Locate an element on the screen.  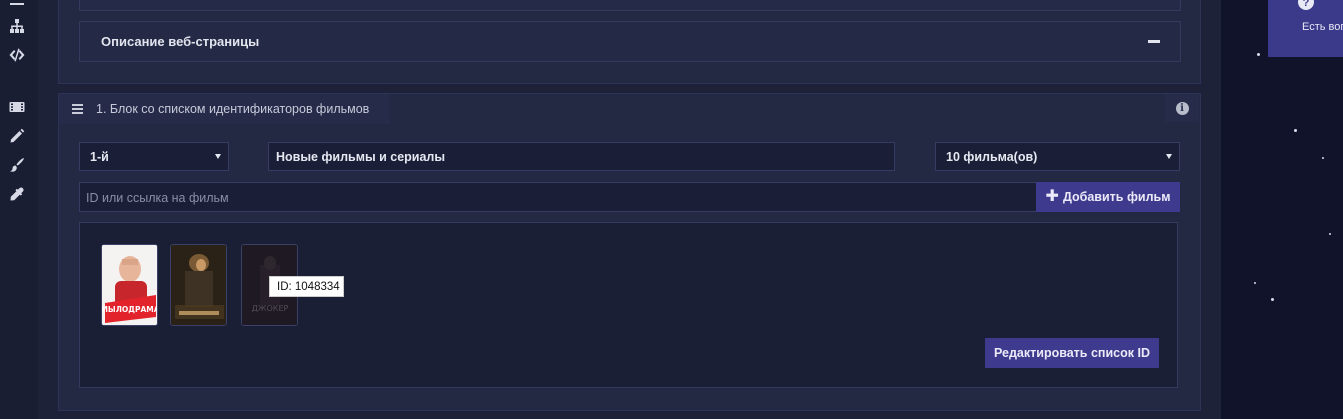
film-id-tooltip: ID: 1048334 is located at coordinates (306, 286).